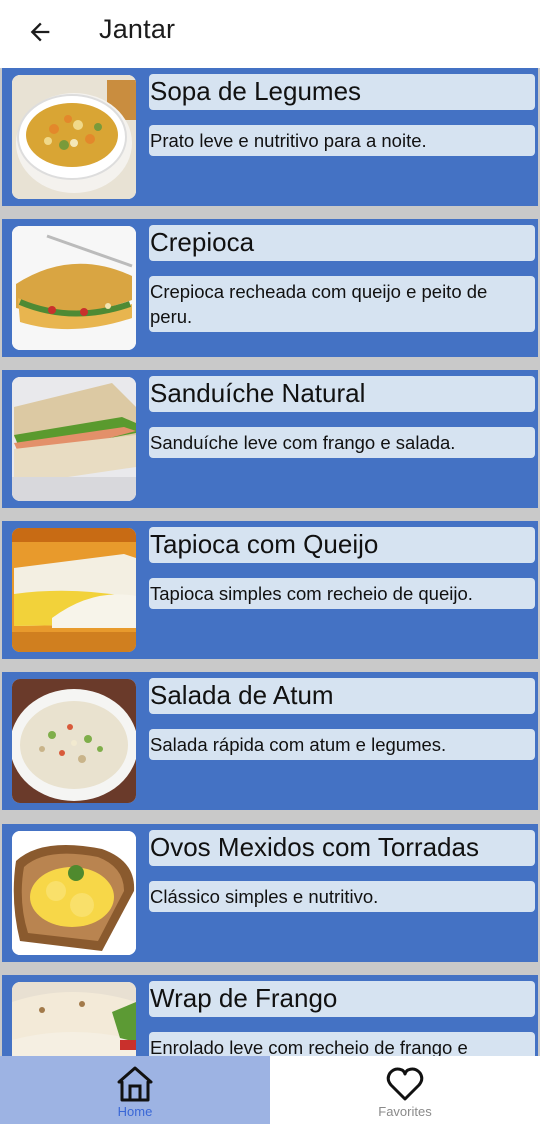  I want to click on tapioca-photo, so click(74, 590).